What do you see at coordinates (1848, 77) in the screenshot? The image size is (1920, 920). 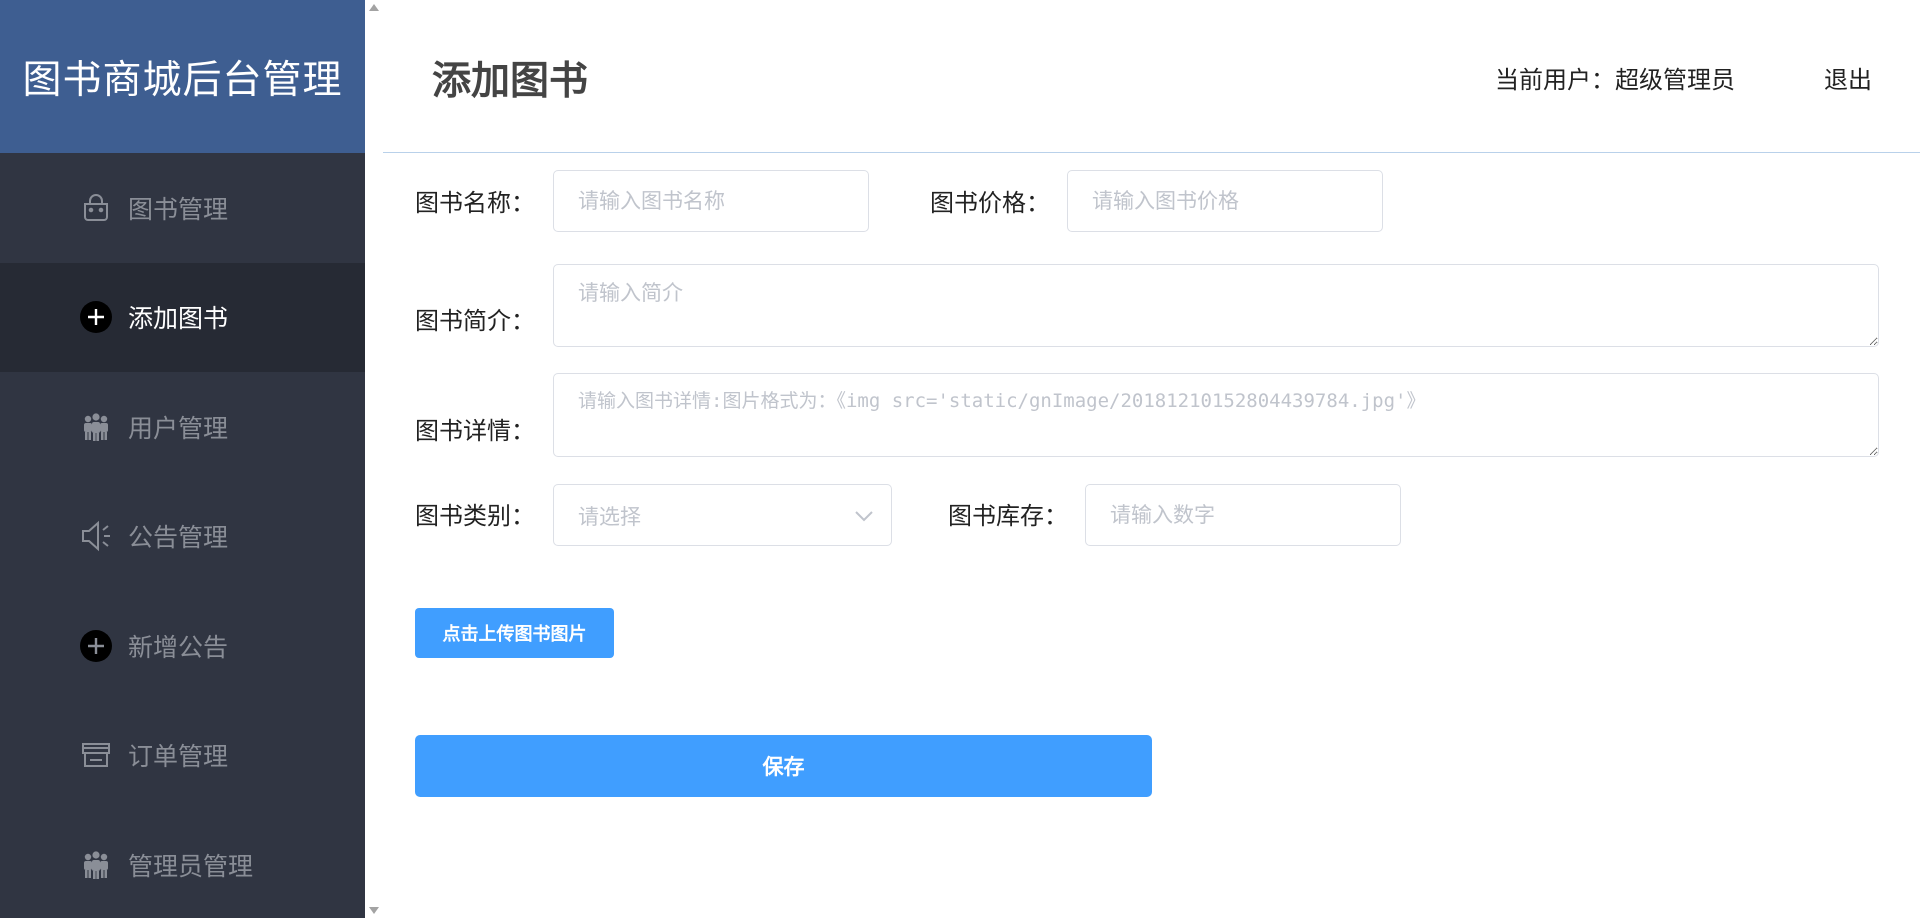 I see `logout-link: 退出` at bounding box center [1848, 77].